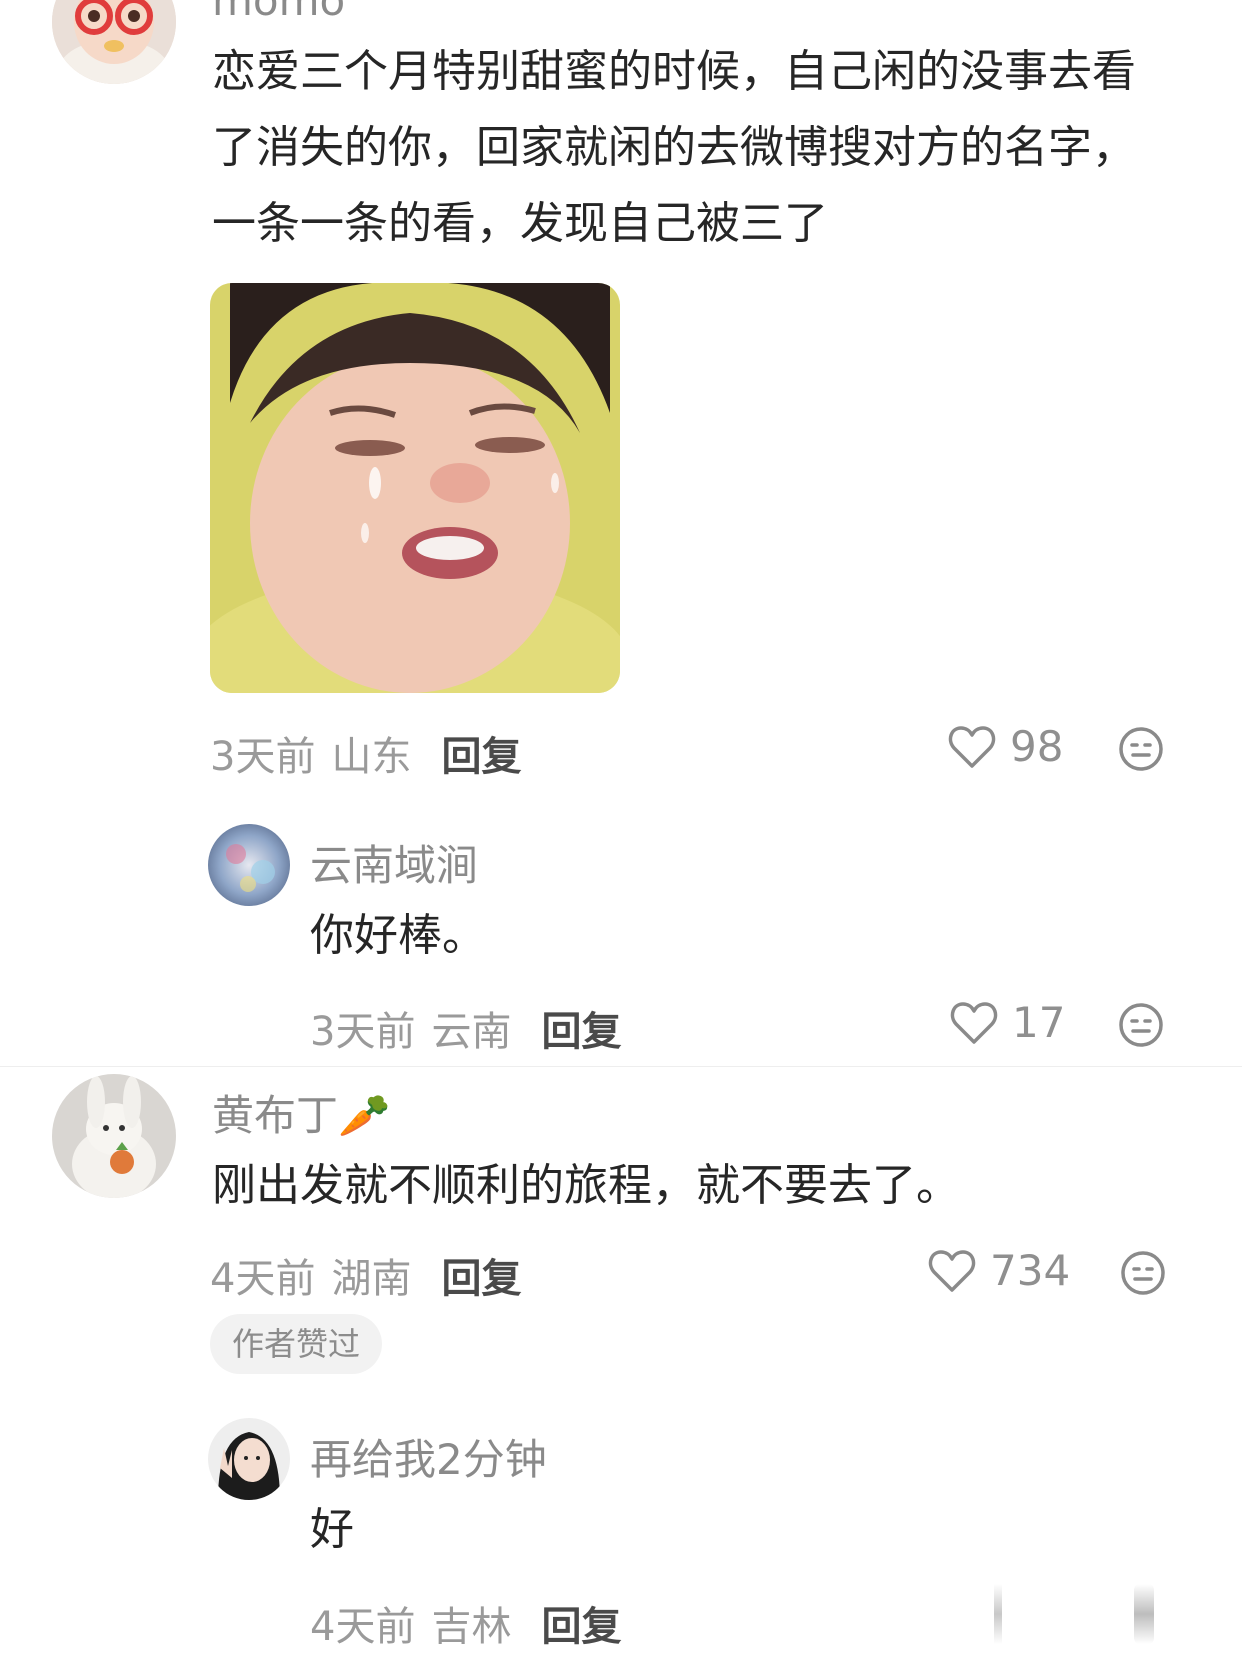 The height and width of the screenshot is (1656, 1242). Describe the element at coordinates (332, 1529) in the screenshot. I see `reply-text: 好` at that location.